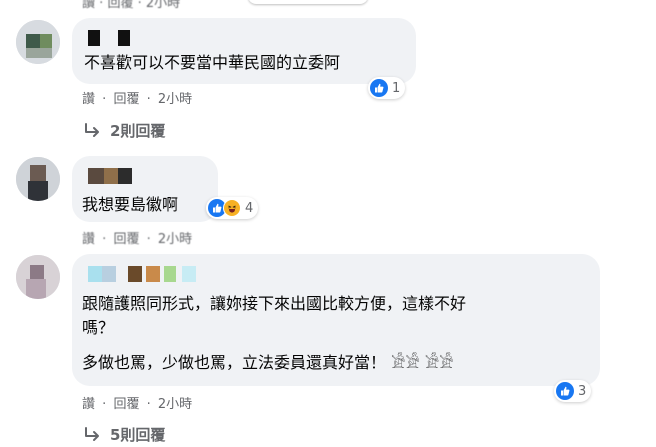  Describe the element at coordinates (582, 391) in the screenshot. I see `reaction-count: 3` at that location.